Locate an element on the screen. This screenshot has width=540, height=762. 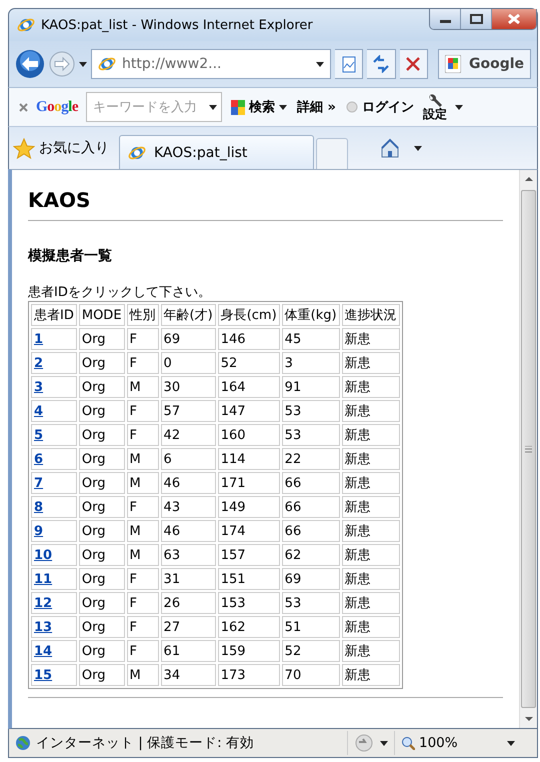
stop-button is located at coordinates (414, 64).